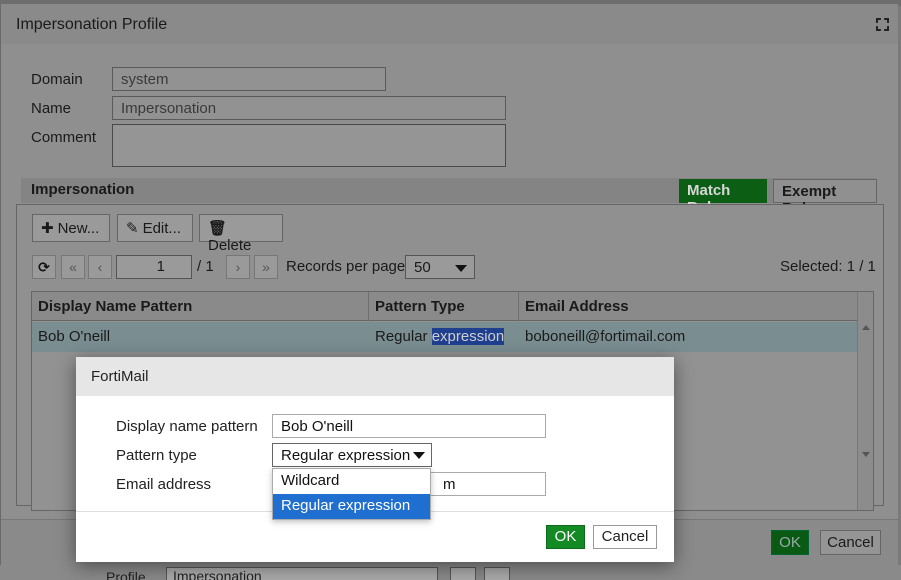  What do you see at coordinates (309, 145) in the screenshot?
I see `comment-field` at bounding box center [309, 145].